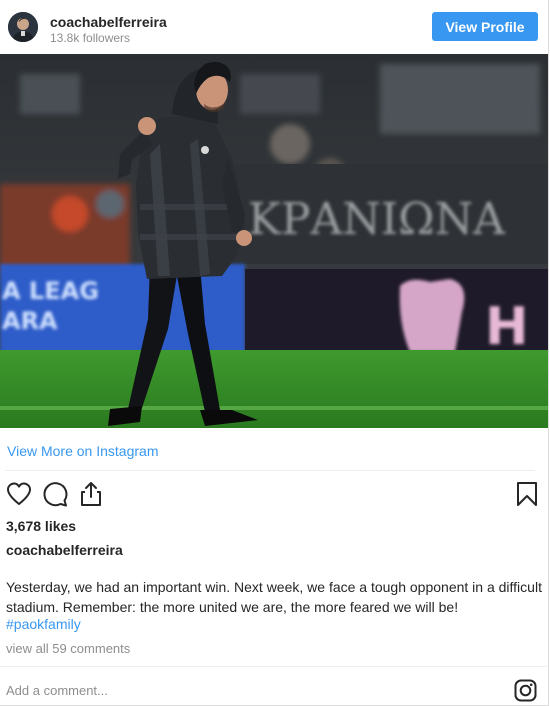 The height and width of the screenshot is (706, 550). What do you see at coordinates (82, 451) in the screenshot?
I see `view-more-link: View More on Instagram` at bounding box center [82, 451].